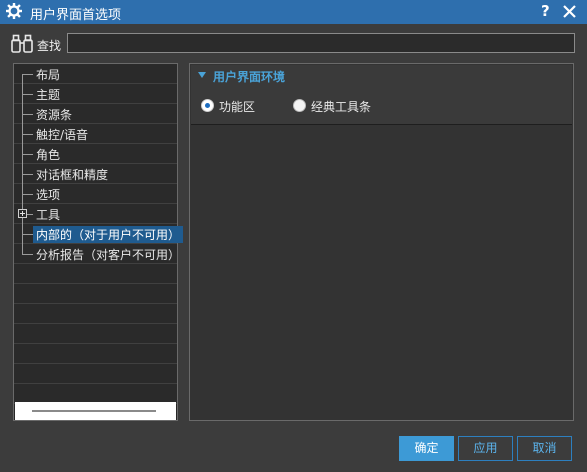 This screenshot has height=472, width=587. What do you see at coordinates (95, 114) in the screenshot?
I see `tree-item: 资源条` at bounding box center [95, 114].